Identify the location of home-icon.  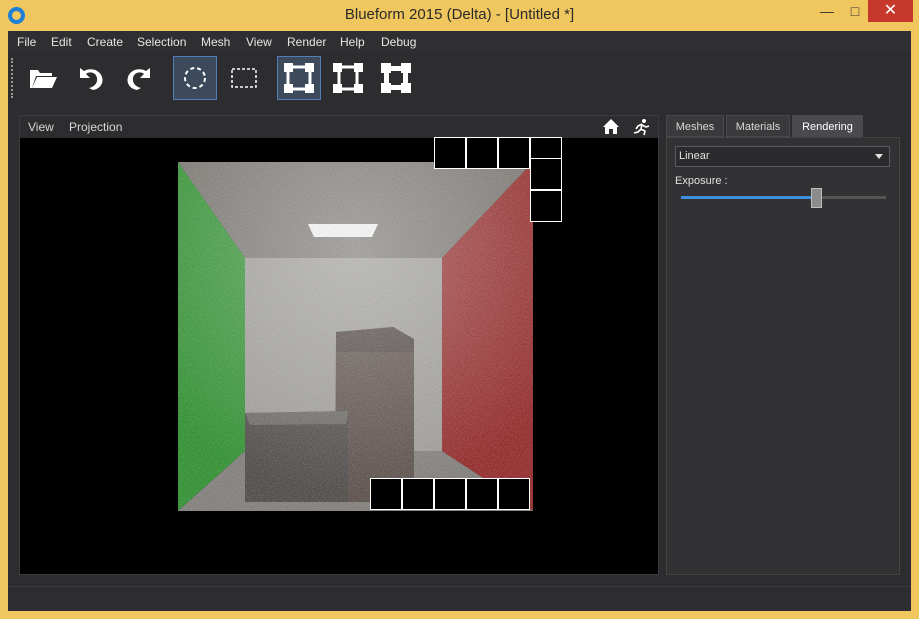
(611, 127).